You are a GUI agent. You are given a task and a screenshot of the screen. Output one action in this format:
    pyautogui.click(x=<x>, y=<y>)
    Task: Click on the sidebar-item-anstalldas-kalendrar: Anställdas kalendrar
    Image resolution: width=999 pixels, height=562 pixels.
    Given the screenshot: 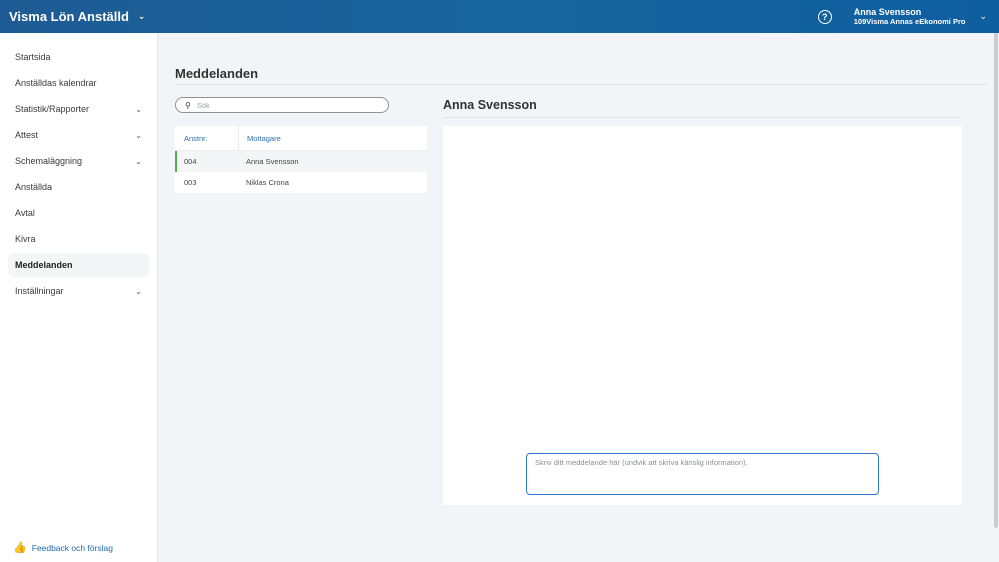 What is the action you would take?
    pyautogui.click(x=78, y=83)
    